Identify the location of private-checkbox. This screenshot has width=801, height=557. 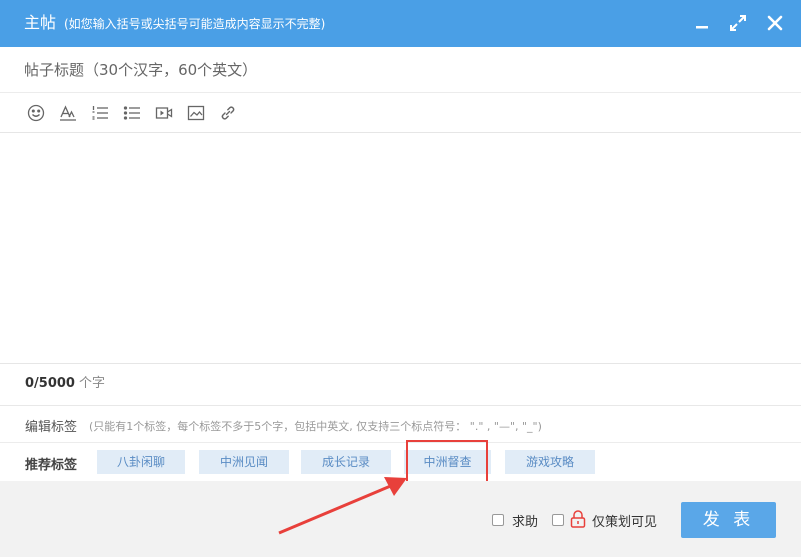
(558, 520).